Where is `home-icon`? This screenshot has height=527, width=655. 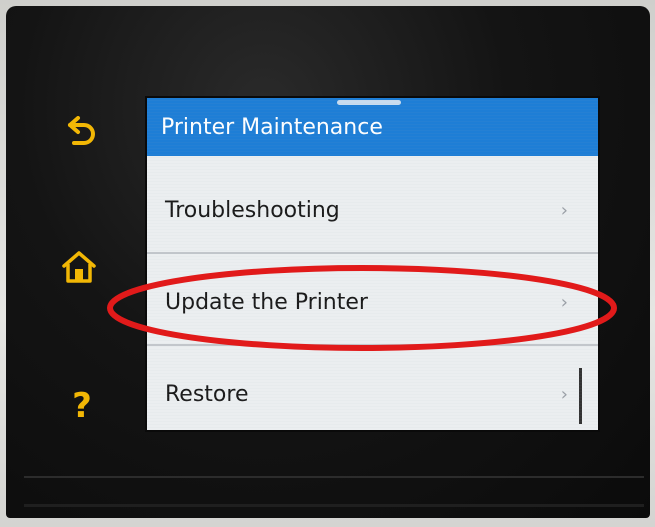
home-icon is located at coordinates (79, 267).